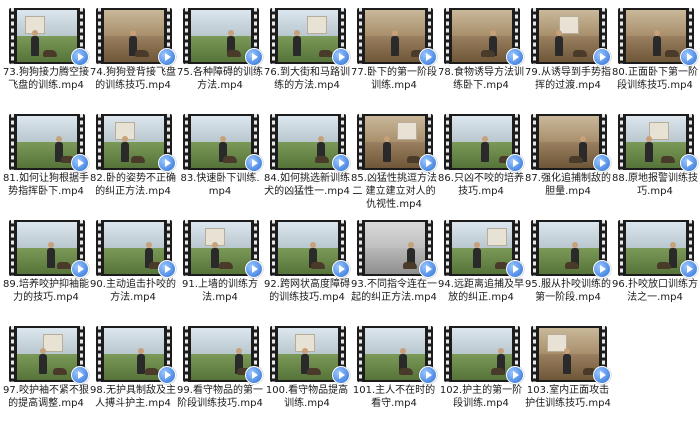 Image resolution: width=700 pixels, height=424 pixels. Describe the element at coordinates (46, 53) in the screenshot. I see `video-file-tile: 73.狗狗接力腾空接飞盘的训练.mp4` at that location.